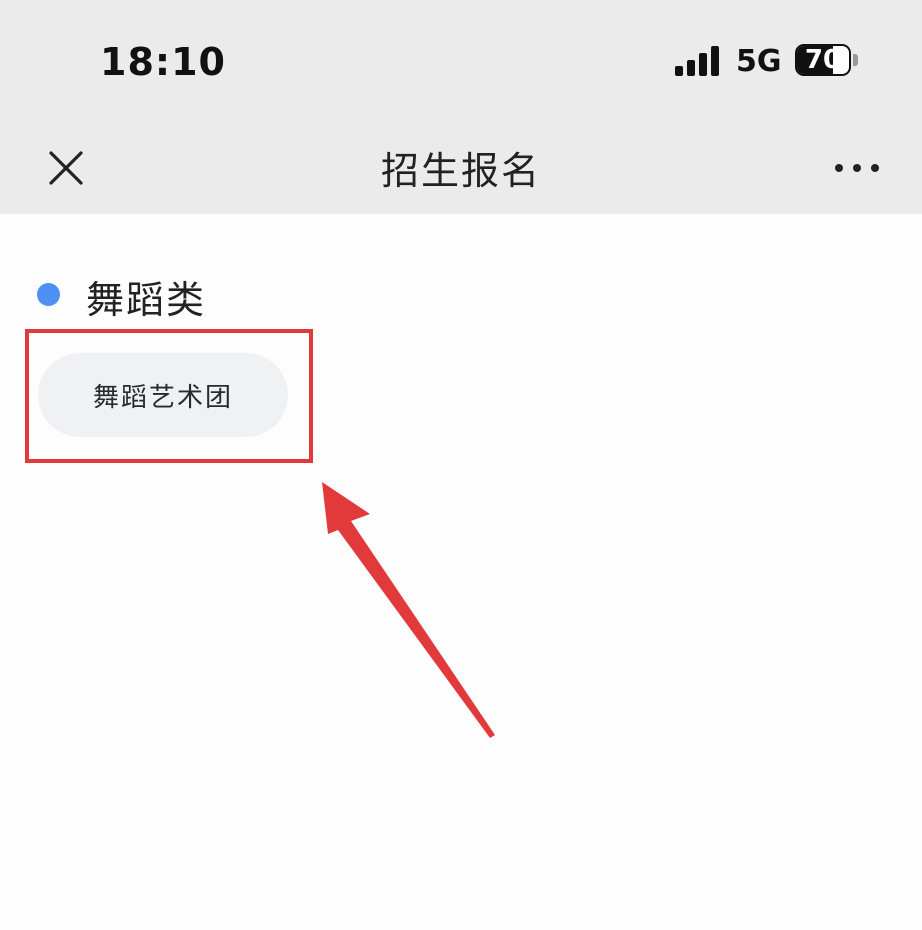 The image size is (922, 930). What do you see at coordinates (48, 294) in the screenshot?
I see `section-bullet-icon` at bounding box center [48, 294].